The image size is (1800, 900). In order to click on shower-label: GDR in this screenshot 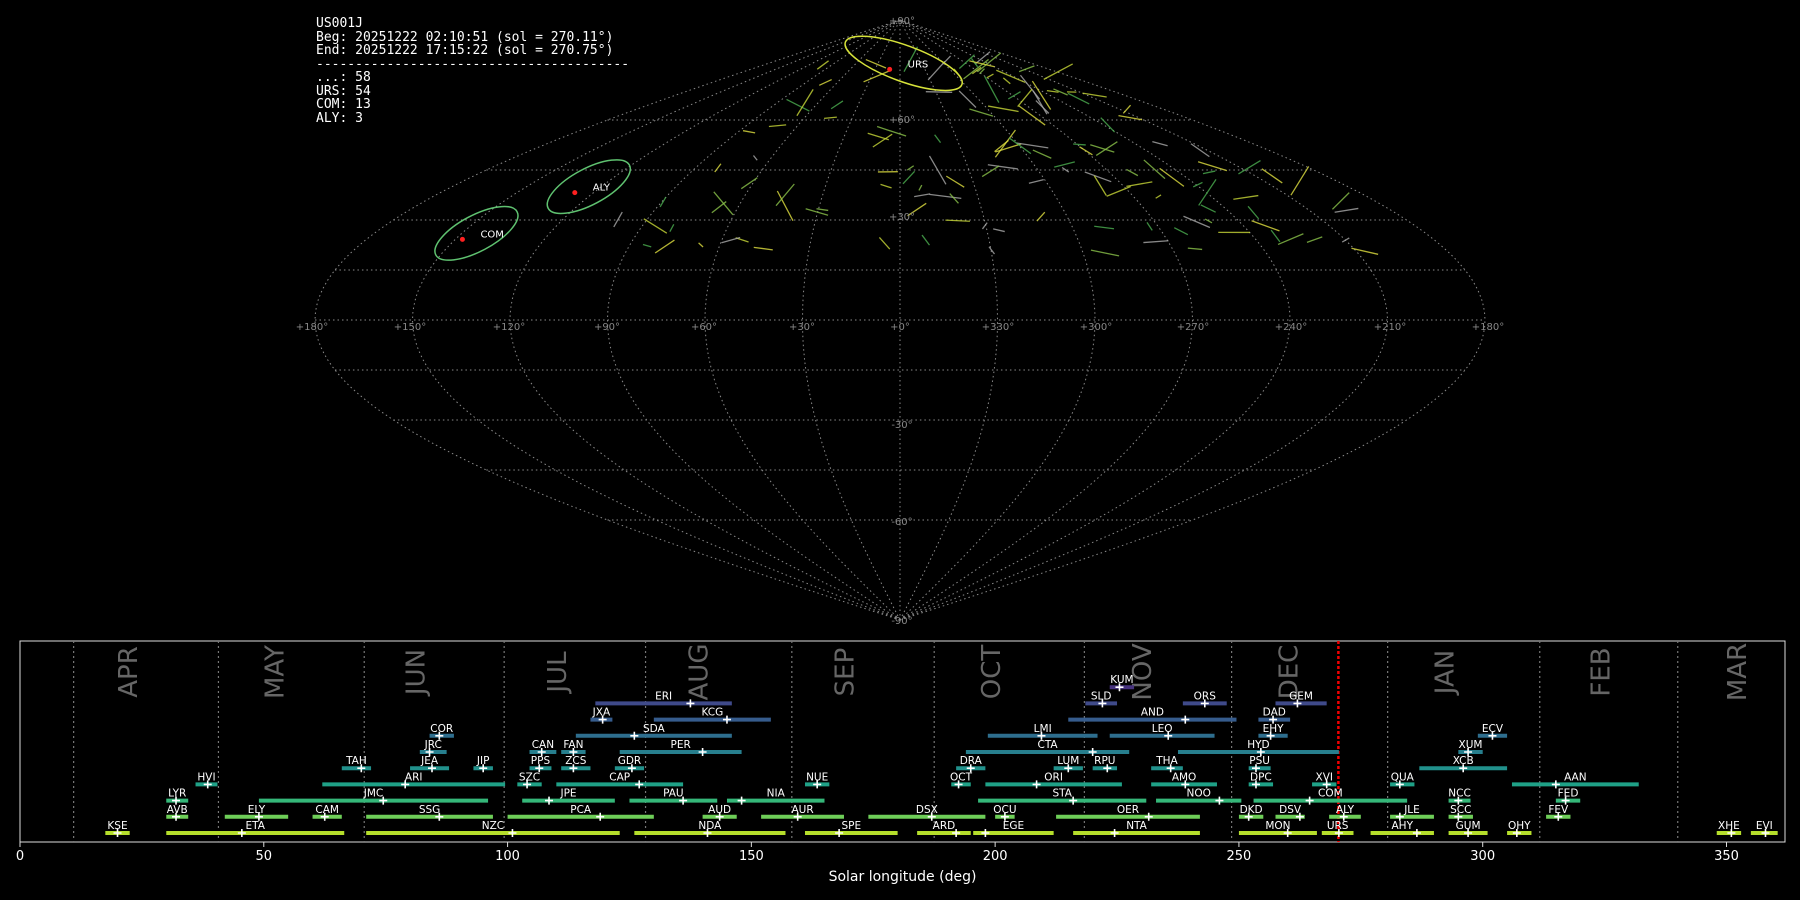, I will do `click(630, 761)`.